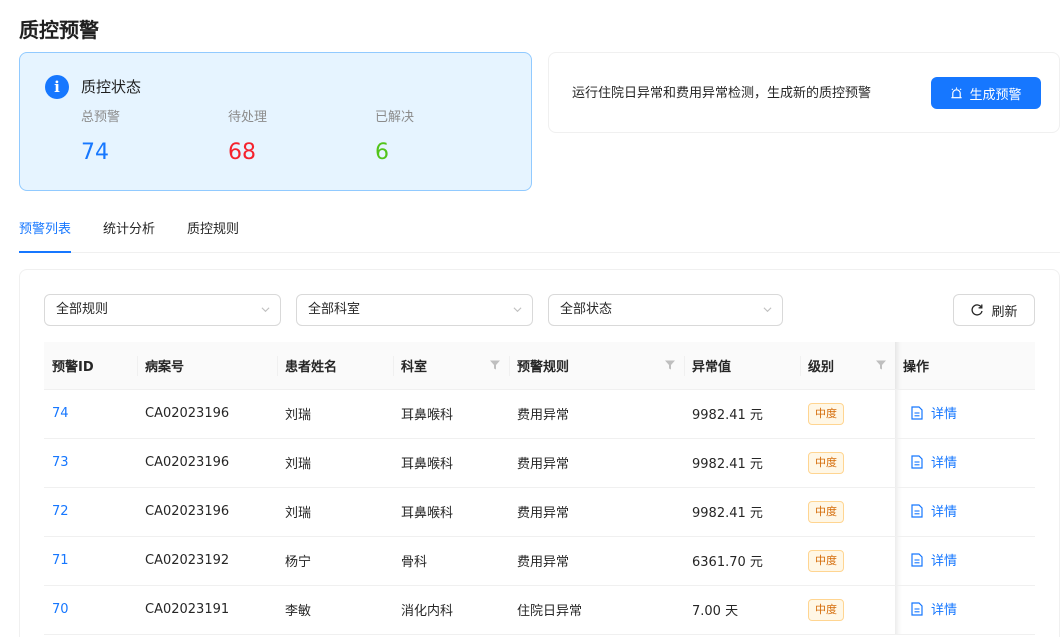 This screenshot has height=637, width=1062. Describe the element at coordinates (596, 610) in the screenshot. I see `alert-rule-cell: 住院日异常` at that location.